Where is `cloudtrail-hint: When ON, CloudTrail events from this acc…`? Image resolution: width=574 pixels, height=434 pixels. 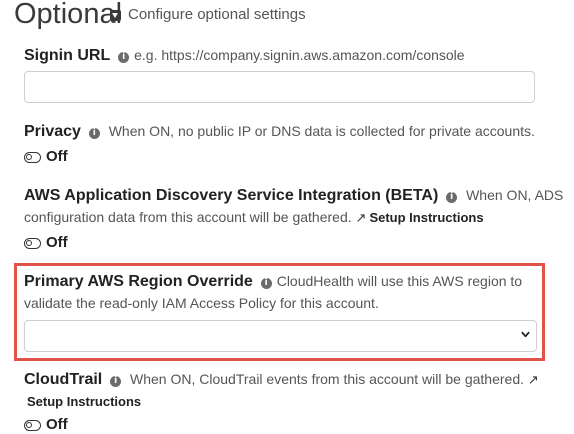 cloudtrail-hint: When ON, CloudTrail events from this acc… is located at coordinates (327, 379).